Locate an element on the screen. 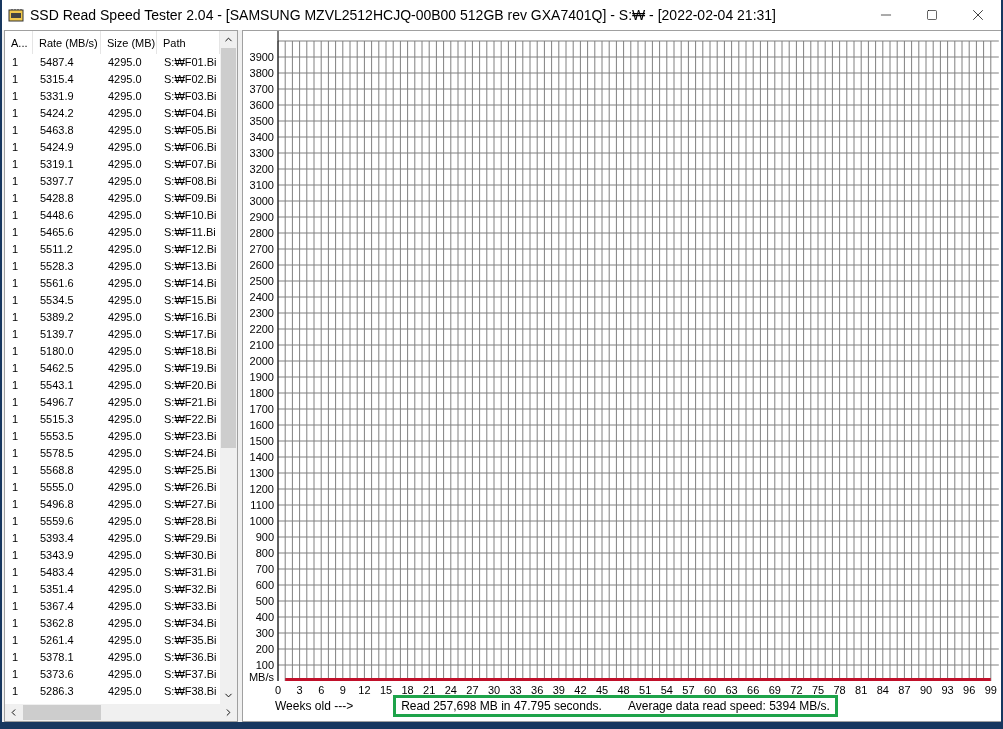  y-tick-label: 3900 is located at coordinates (261, 57).